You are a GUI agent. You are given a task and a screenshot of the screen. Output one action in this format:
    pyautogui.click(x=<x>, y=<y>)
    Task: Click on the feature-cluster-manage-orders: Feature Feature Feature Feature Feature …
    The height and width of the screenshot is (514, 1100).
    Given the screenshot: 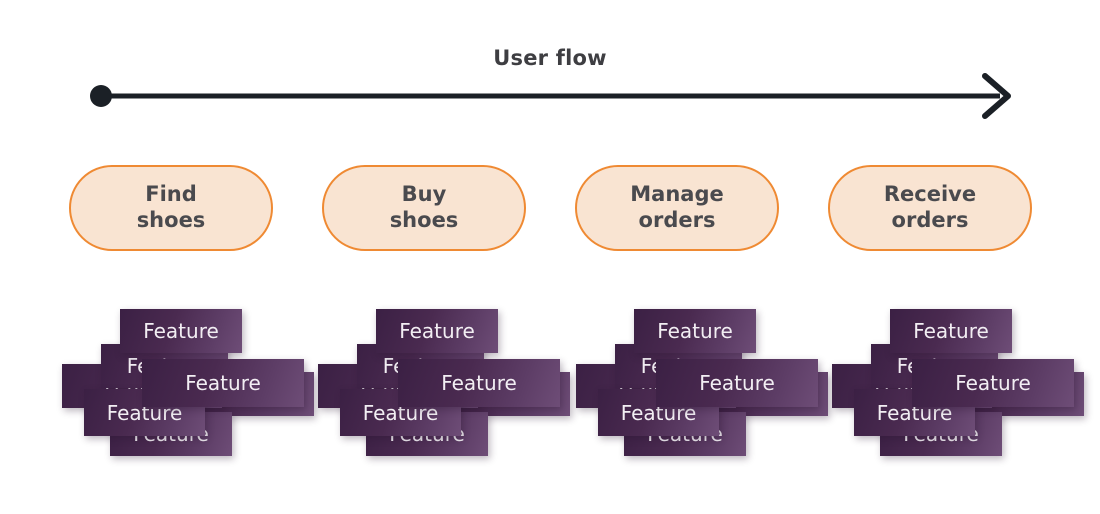 What is the action you would take?
    pyautogui.click(x=702, y=382)
    